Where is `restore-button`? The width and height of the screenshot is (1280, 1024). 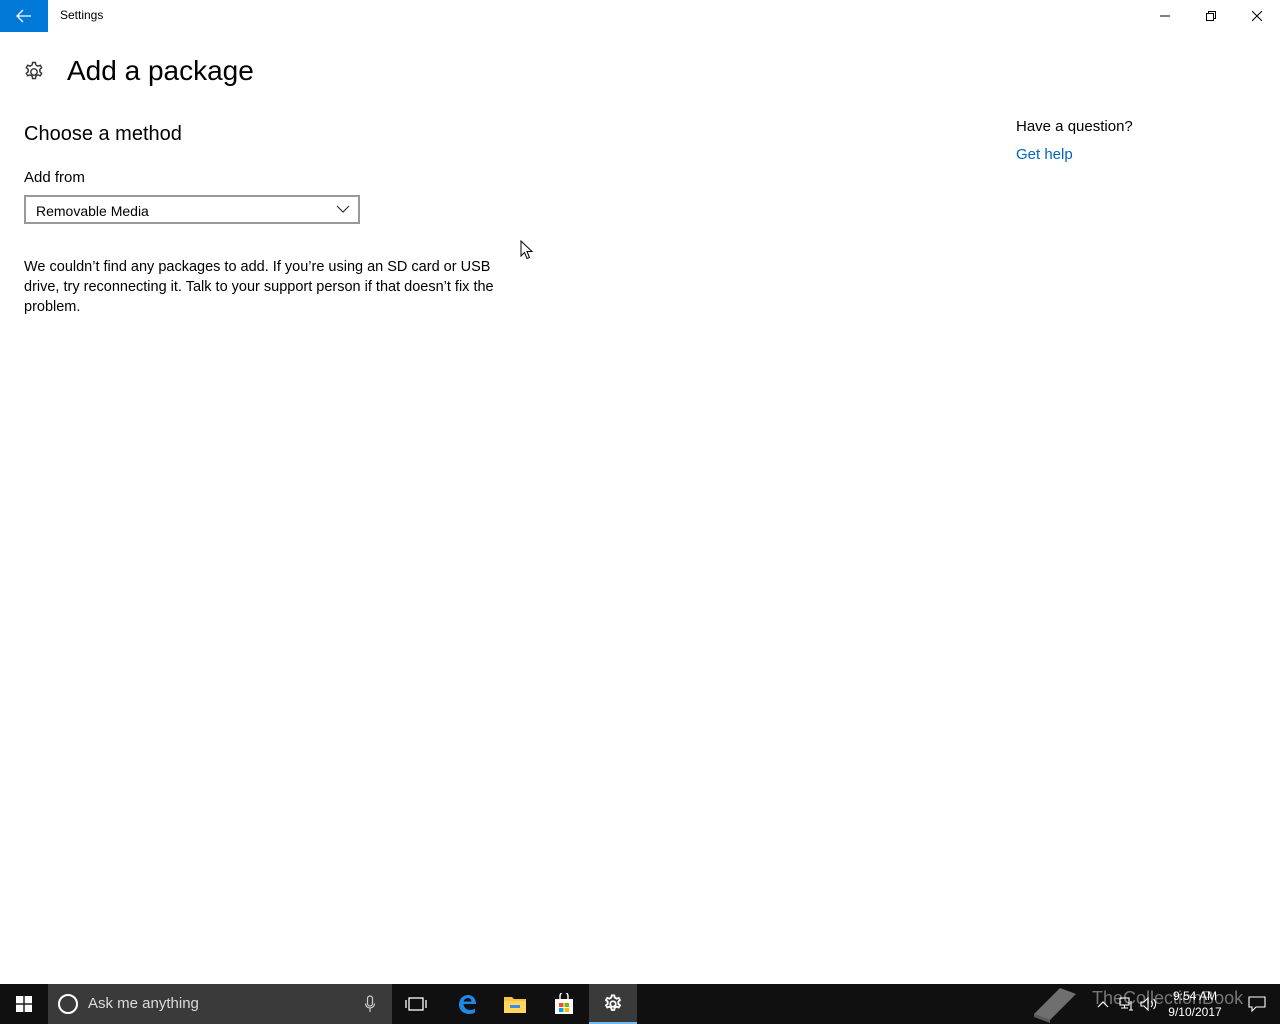
restore-button is located at coordinates (1211, 16).